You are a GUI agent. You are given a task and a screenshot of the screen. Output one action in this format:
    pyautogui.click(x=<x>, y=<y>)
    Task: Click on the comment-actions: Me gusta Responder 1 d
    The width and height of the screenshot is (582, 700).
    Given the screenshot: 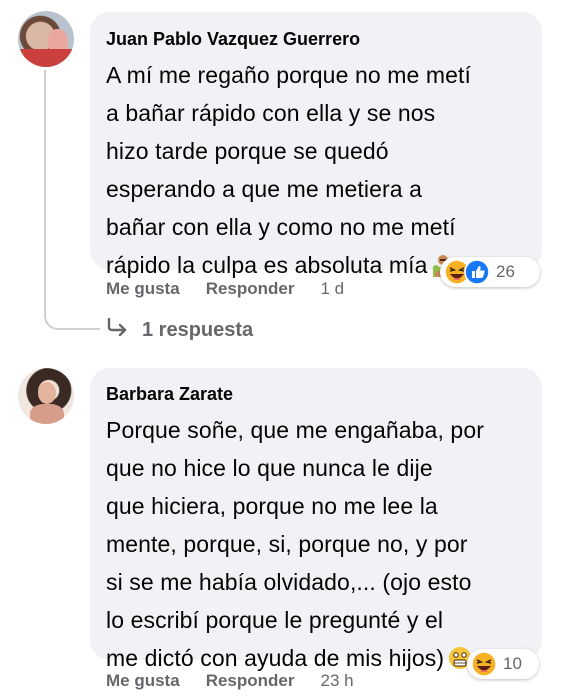 What is the action you would take?
    pyautogui.click(x=225, y=289)
    